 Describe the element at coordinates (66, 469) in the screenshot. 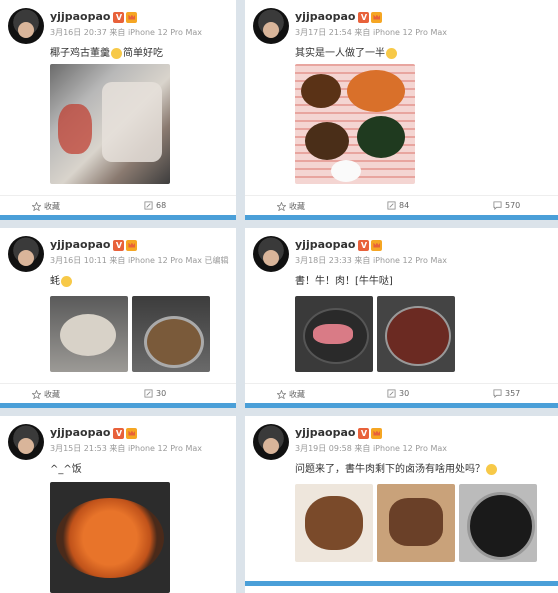

I see `post-text: ^_^饭` at that location.